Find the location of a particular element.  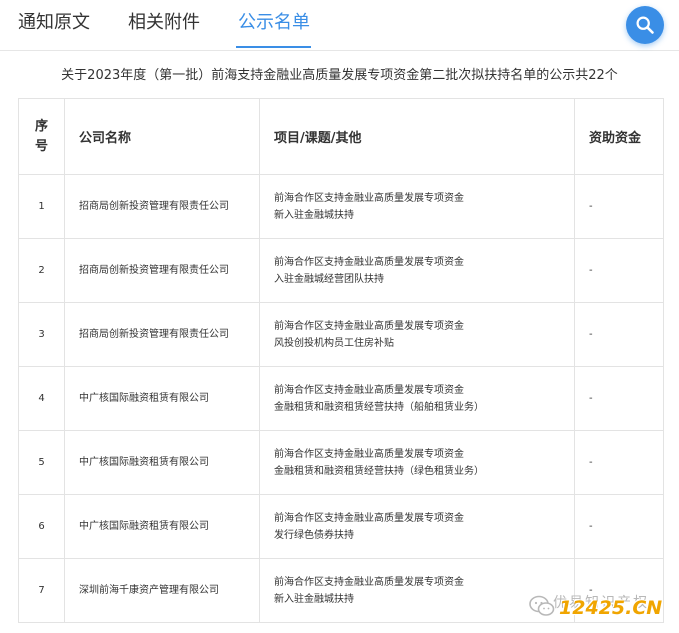

header-seq-char-2: 号 is located at coordinates (41, 146).